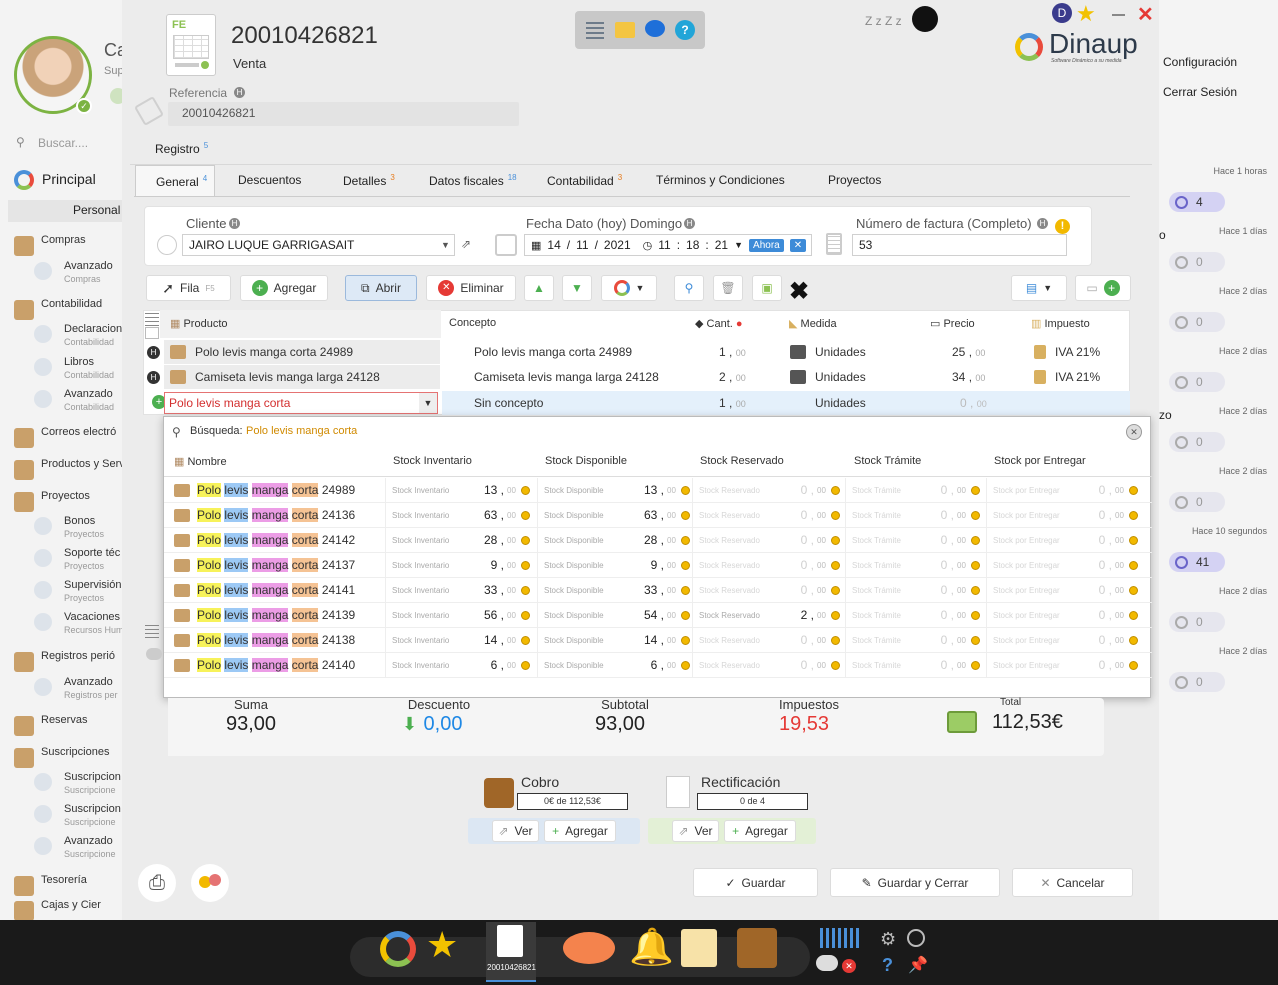 The height and width of the screenshot is (985, 1278). Describe the element at coordinates (199, 323) in the screenshot. I see `col-producto: ▦ Producto` at that location.